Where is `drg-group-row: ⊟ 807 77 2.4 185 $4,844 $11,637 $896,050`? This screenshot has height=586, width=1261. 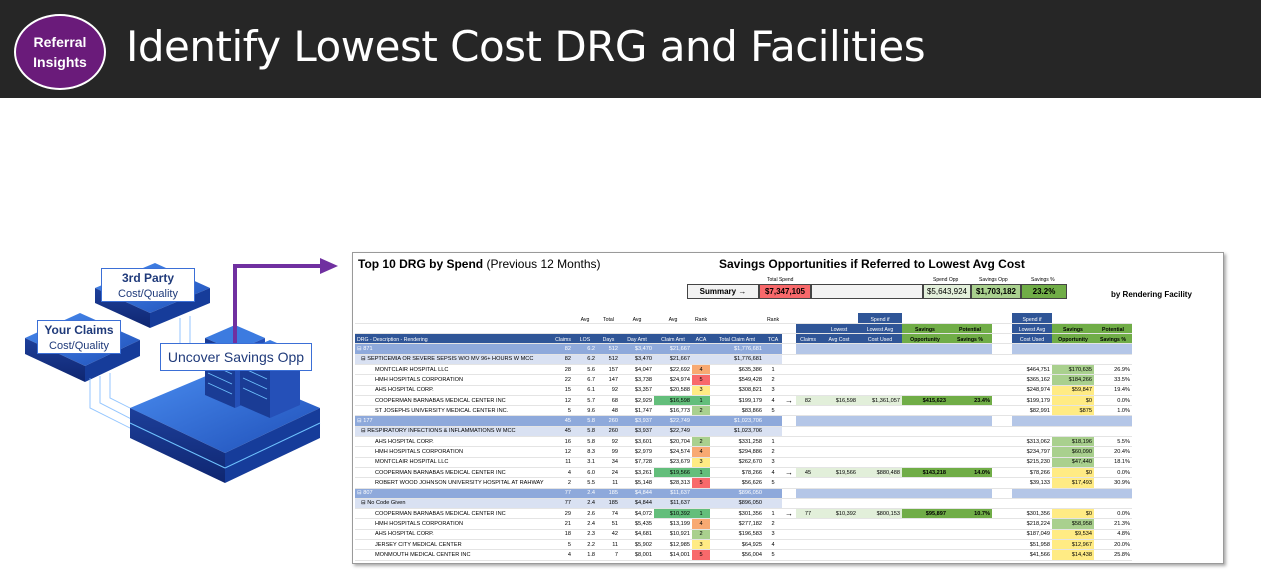
drg-group-row: ⊟ 807 77 2.4 185 $4,844 $11,637 $896,050 is located at coordinates (743, 493).